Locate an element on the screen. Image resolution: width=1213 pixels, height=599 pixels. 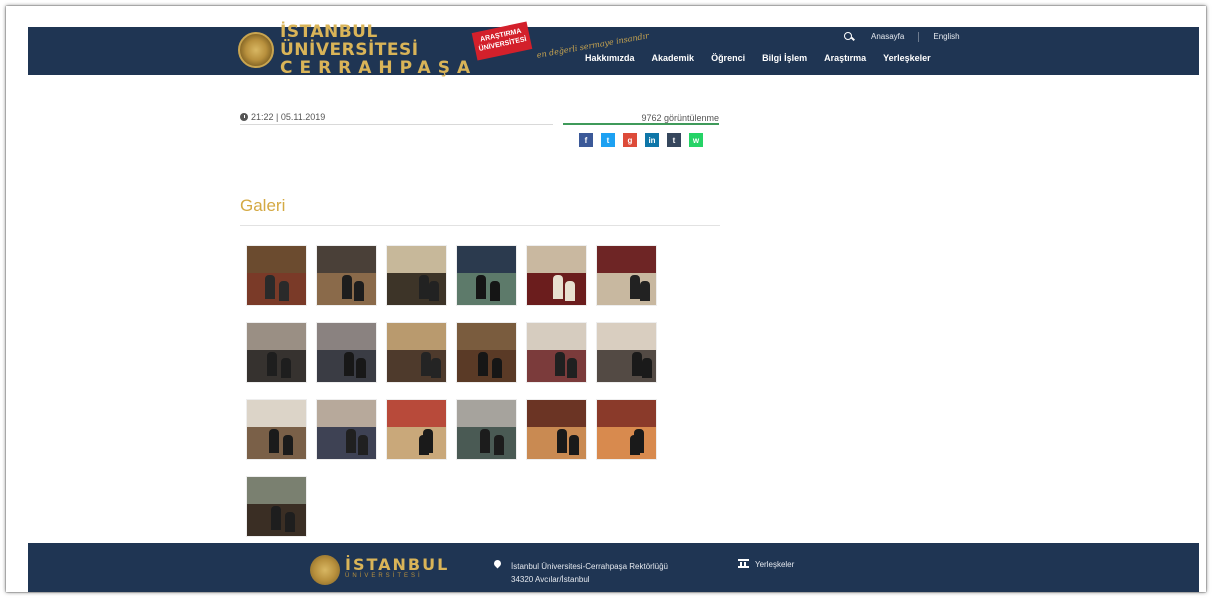
gallery-divider is located at coordinates (480, 225).